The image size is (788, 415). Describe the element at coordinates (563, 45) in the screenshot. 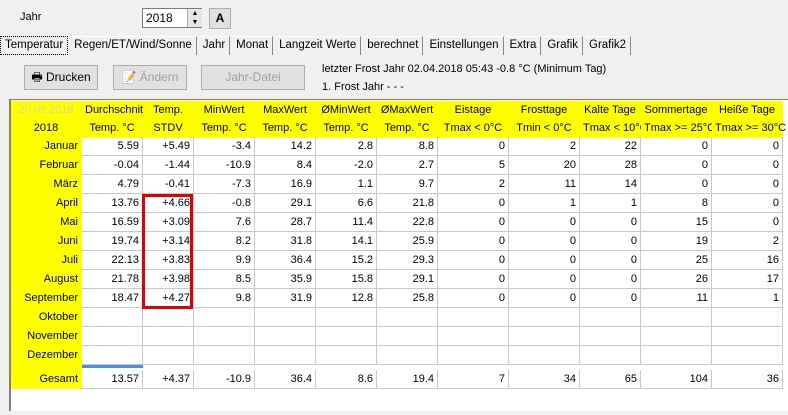

I see `tab-grafik: Grafik` at that location.